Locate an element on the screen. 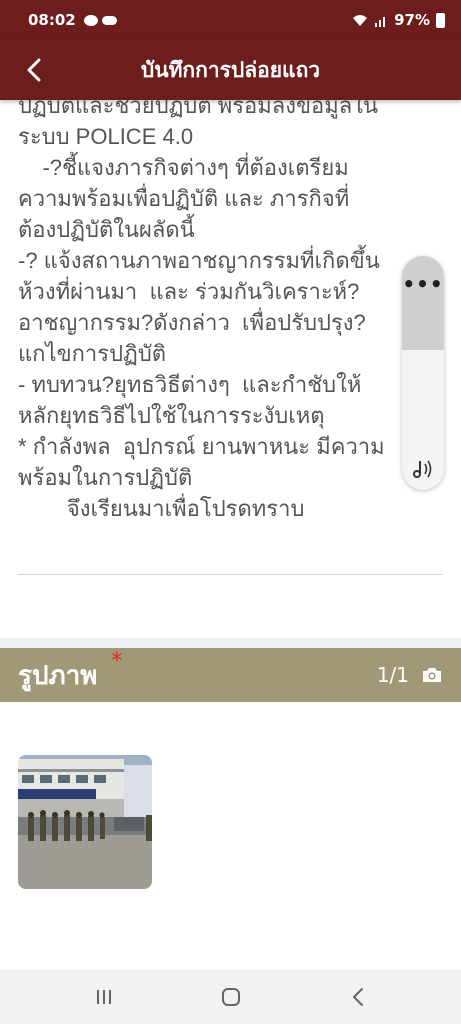 The width and height of the screenshot is (461, 1024). page-title: บันทึกการปล่อยแถว is located at coordinates (230, 69).